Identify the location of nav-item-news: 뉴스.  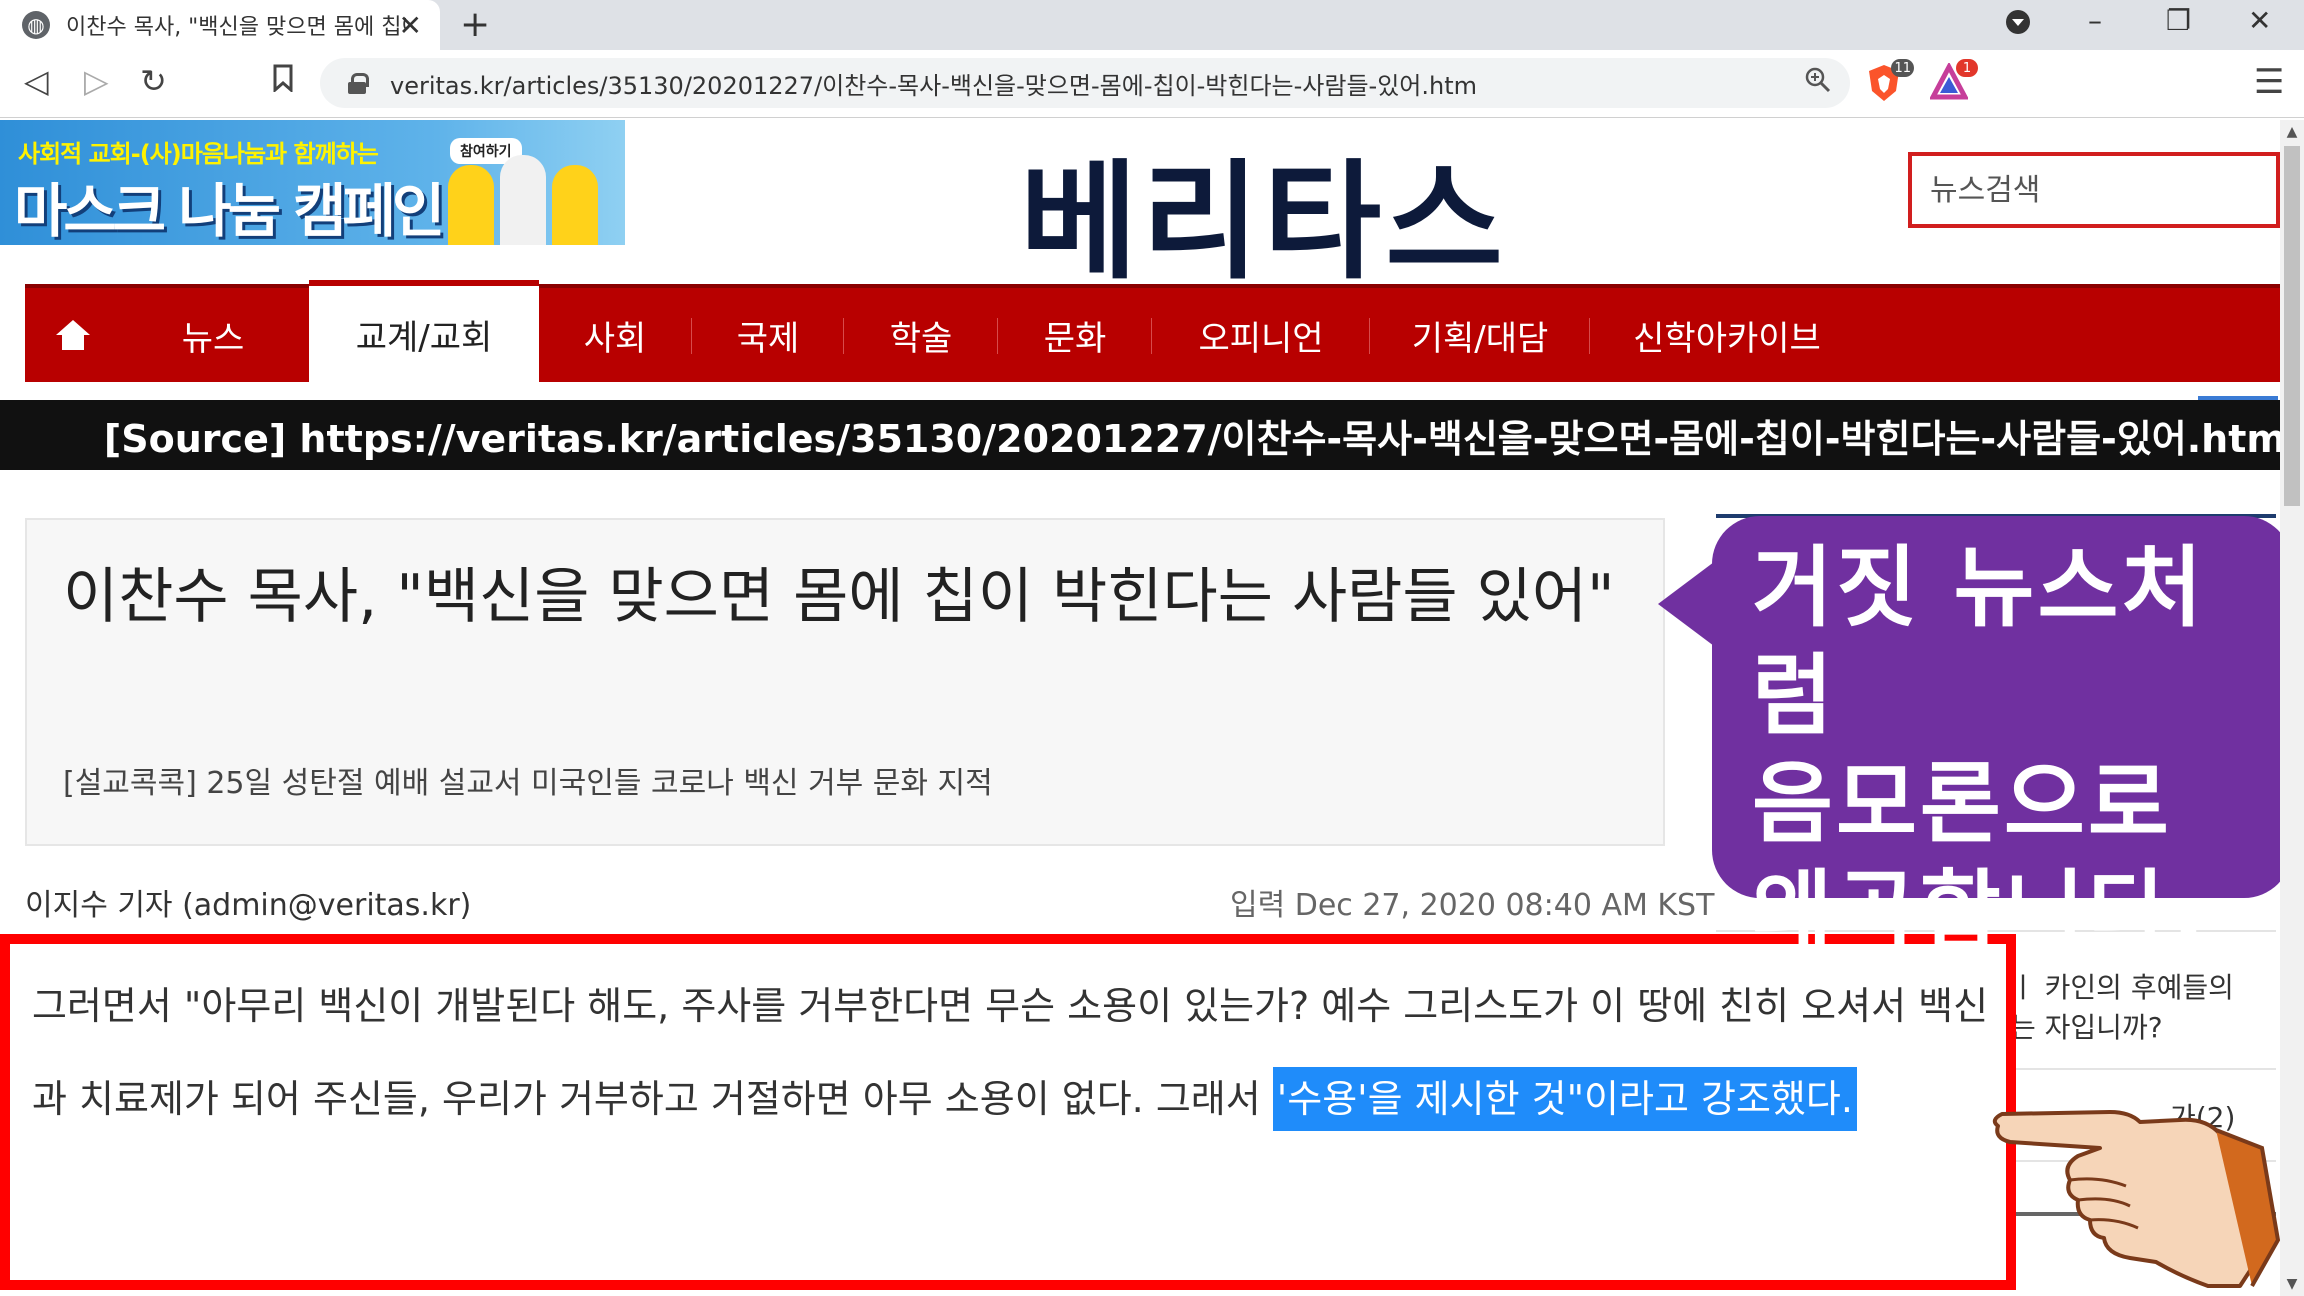
(213, 335).